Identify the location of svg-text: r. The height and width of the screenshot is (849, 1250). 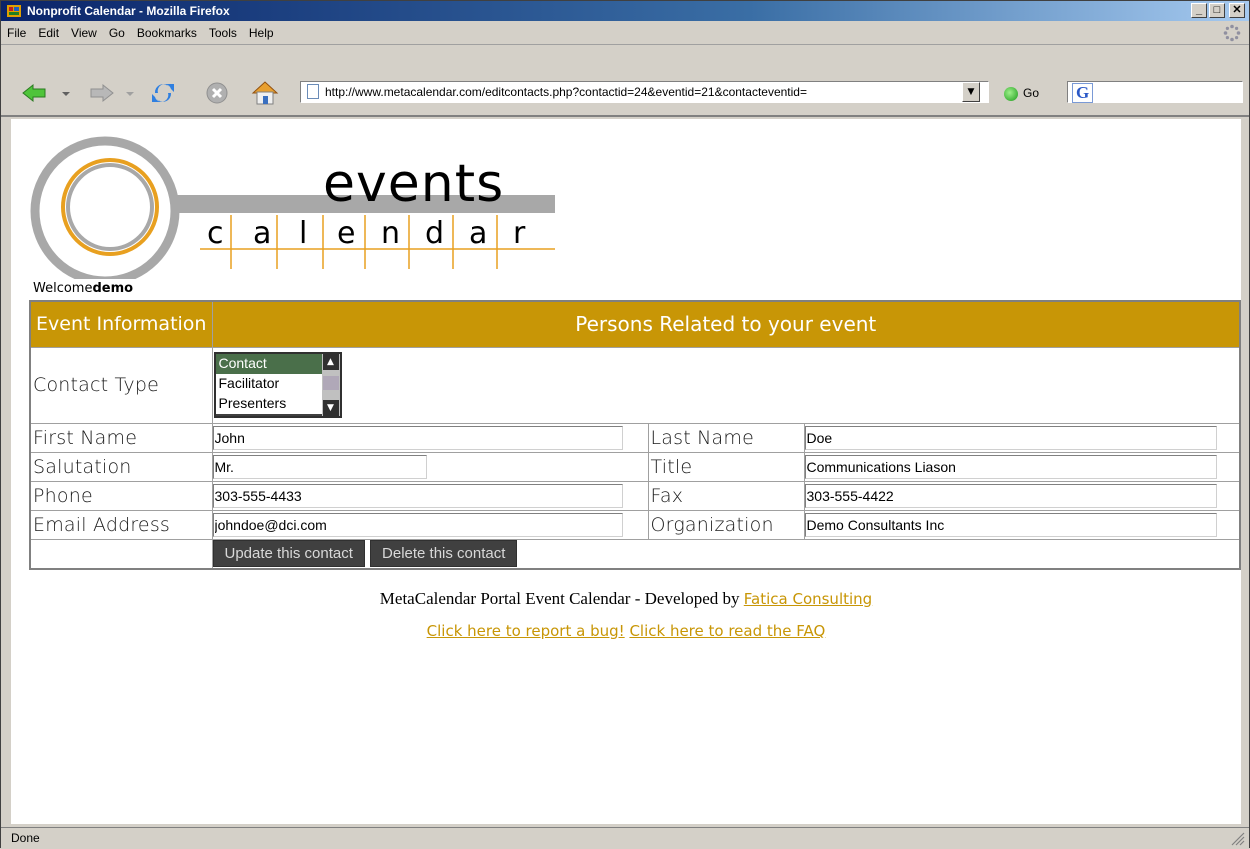
(519, 233).